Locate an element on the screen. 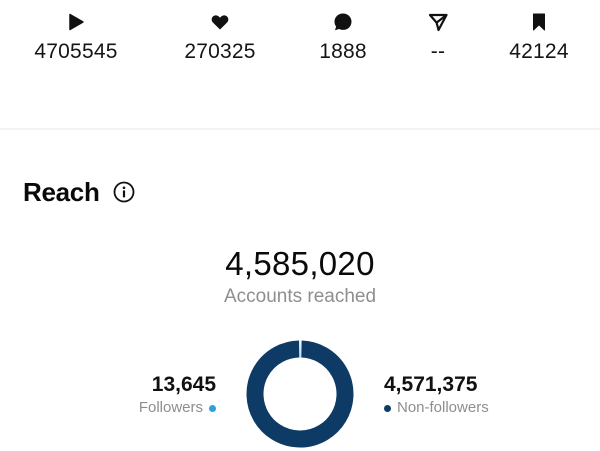  followers-breakdown: 13,645 Followers is located at coordinates (177, 395).